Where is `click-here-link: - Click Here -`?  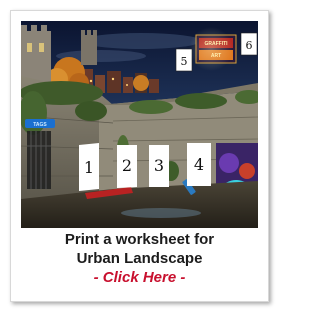 click-here-link: - Click Here - is located at coordinates (139, 277).